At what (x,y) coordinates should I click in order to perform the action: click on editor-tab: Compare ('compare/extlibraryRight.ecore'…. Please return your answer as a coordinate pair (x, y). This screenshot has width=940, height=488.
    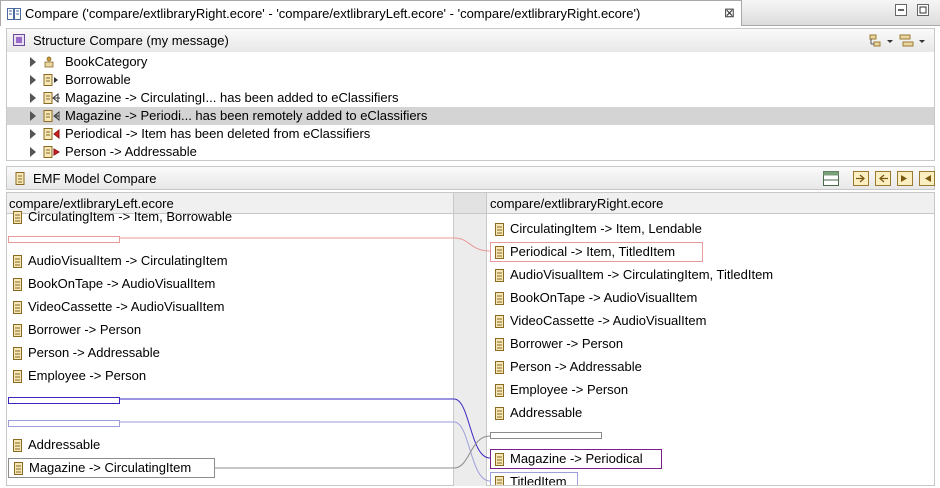
    Looking at the image, I should click on (371, 13).